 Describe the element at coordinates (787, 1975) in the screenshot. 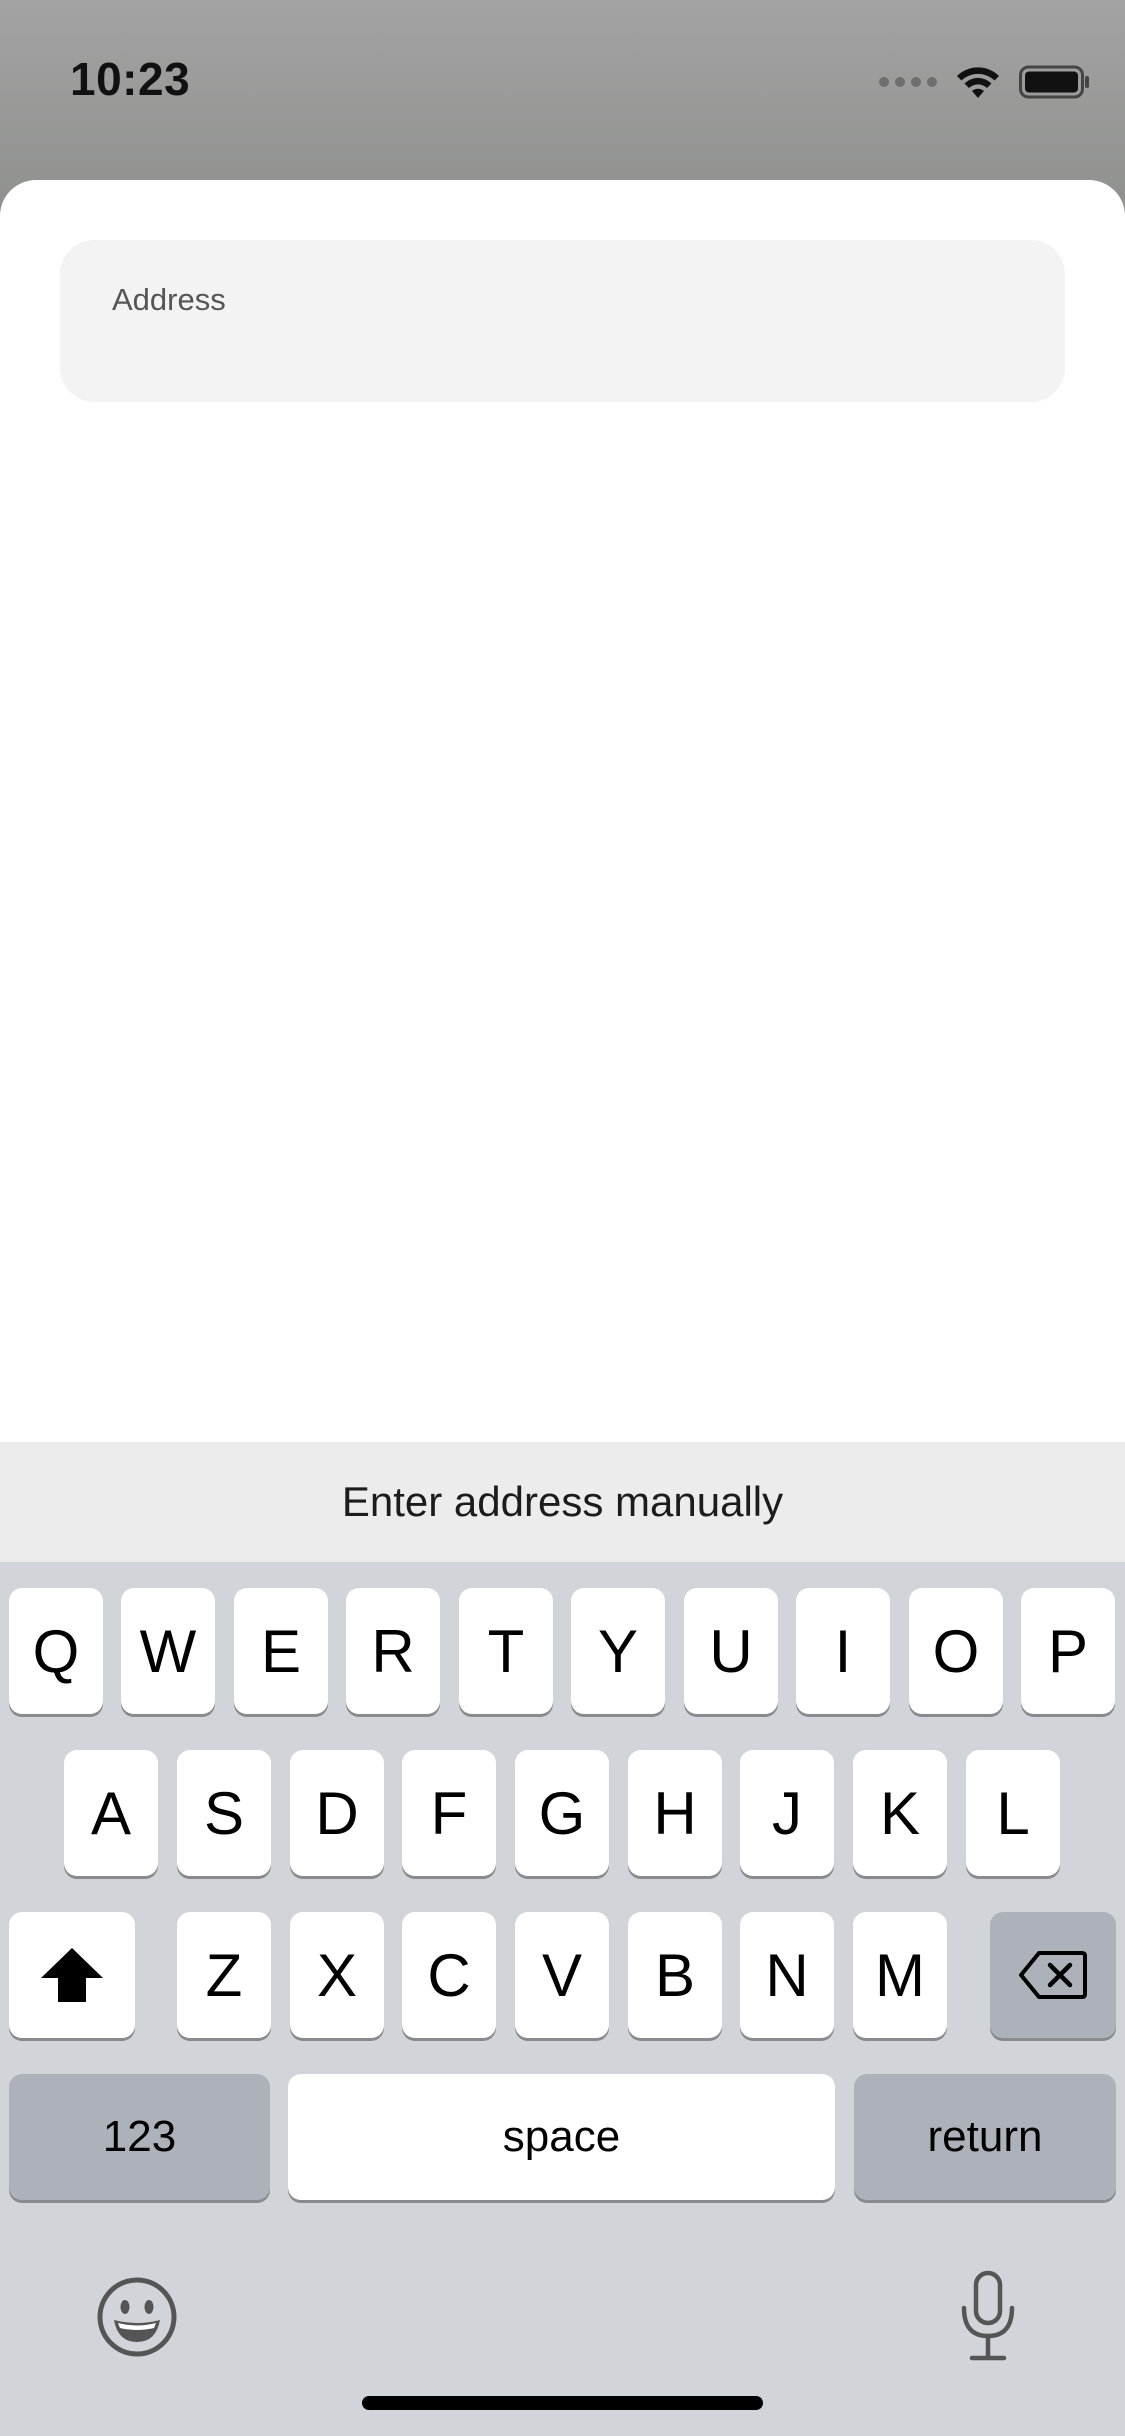

I see `key-n: N` at that location.